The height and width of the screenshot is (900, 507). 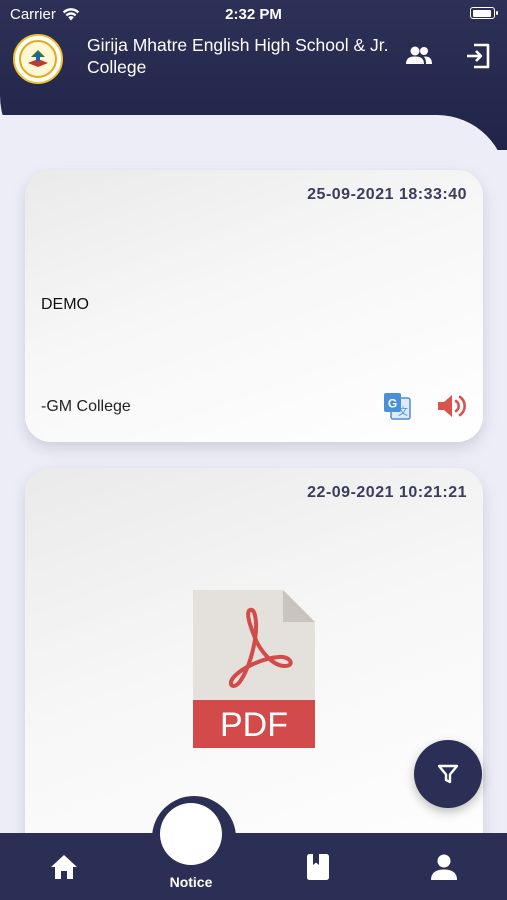 What do you see at coordinates (64, 867) in the screenshot?
I see `home-icon` at bounding box center [64, 867].